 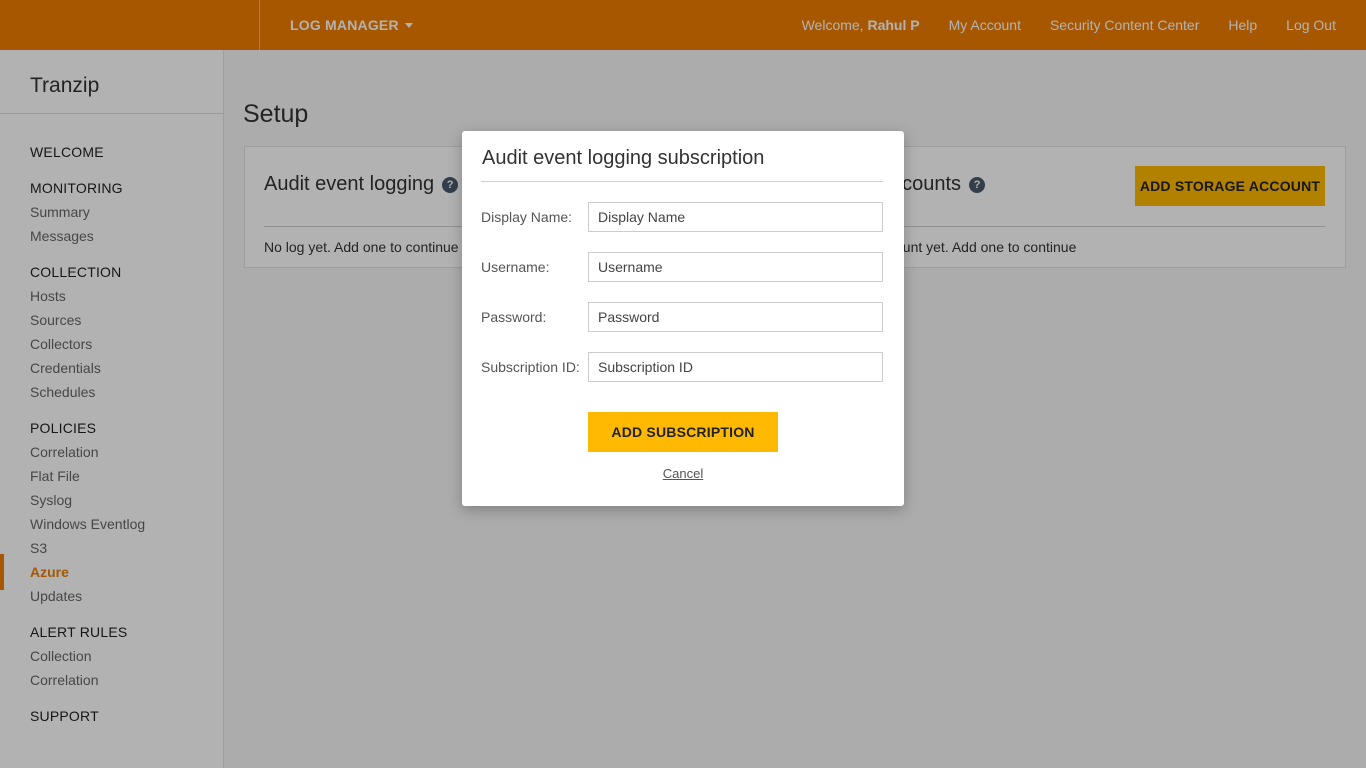 I want to click on username-input, so click(x=735, y=267).